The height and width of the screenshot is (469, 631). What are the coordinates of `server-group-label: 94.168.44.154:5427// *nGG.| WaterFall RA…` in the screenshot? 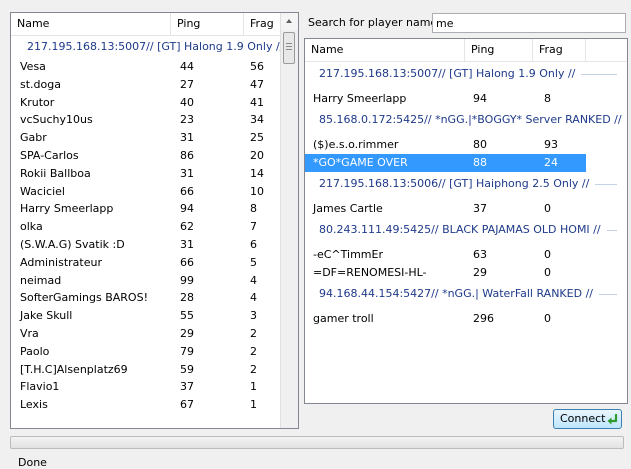 It's located at (456, 293).